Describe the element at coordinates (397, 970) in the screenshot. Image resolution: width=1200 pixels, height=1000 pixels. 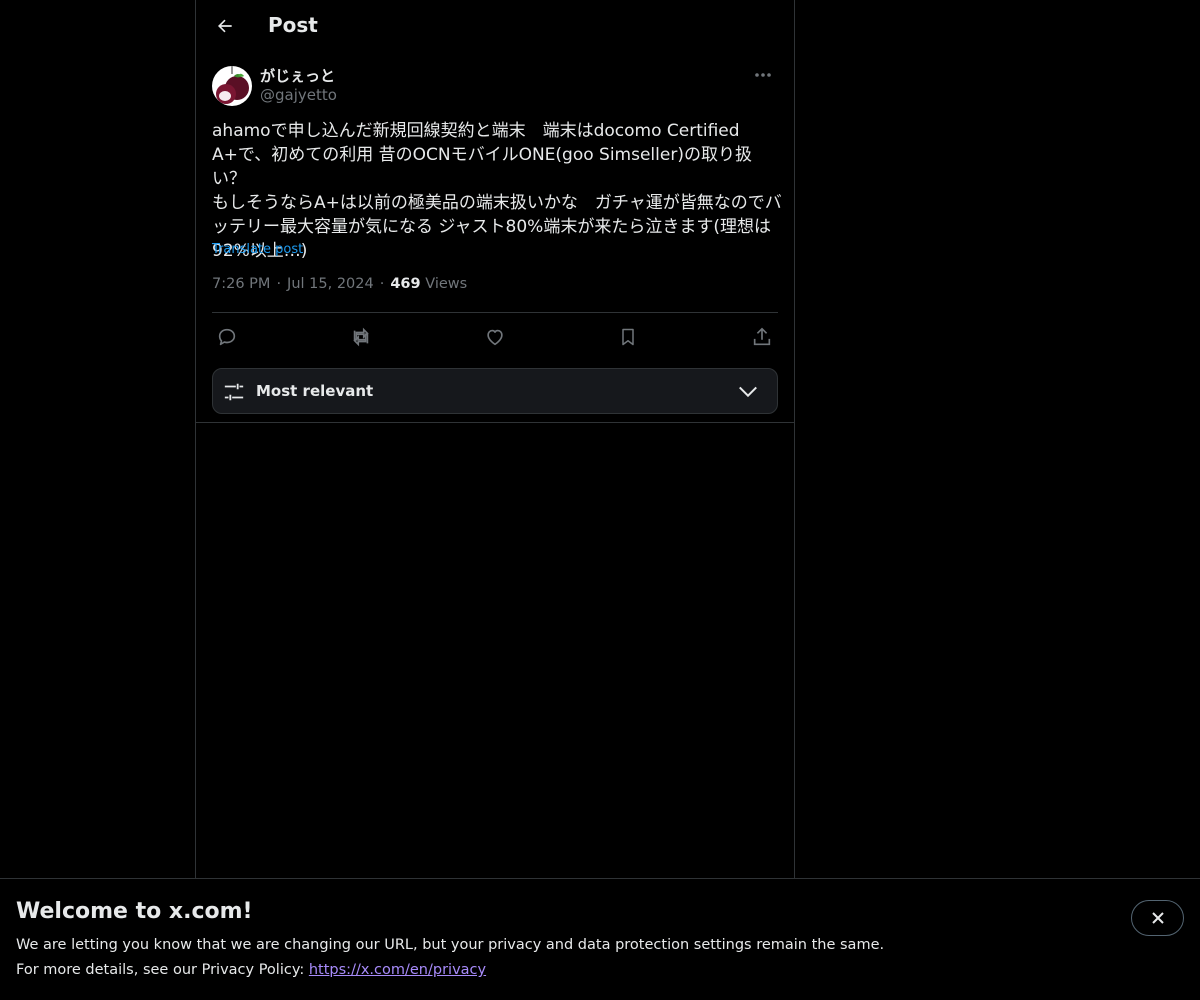
I see `privacy-policy-link: https://x.com/en/privacy` at that location.